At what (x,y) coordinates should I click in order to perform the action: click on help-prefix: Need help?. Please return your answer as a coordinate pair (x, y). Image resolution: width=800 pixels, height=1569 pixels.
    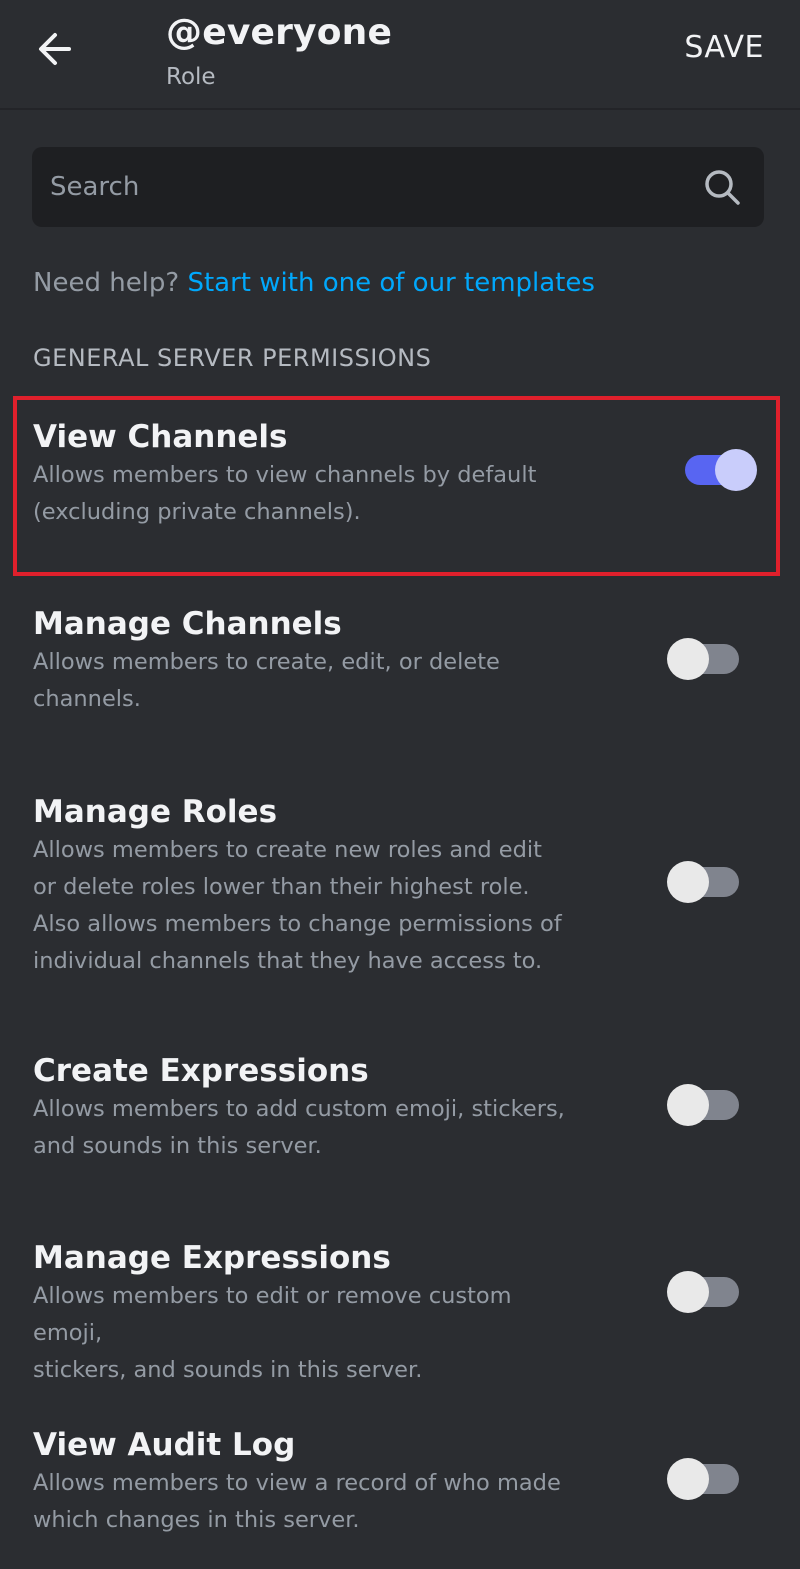
    Looking at the image, I should click on (106, 283).